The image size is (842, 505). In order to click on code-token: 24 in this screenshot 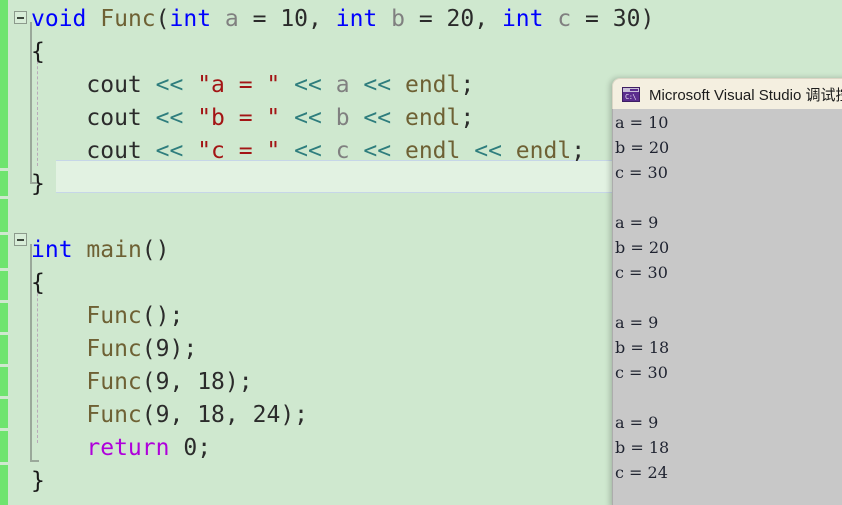, I will do `click(266, 415)`.